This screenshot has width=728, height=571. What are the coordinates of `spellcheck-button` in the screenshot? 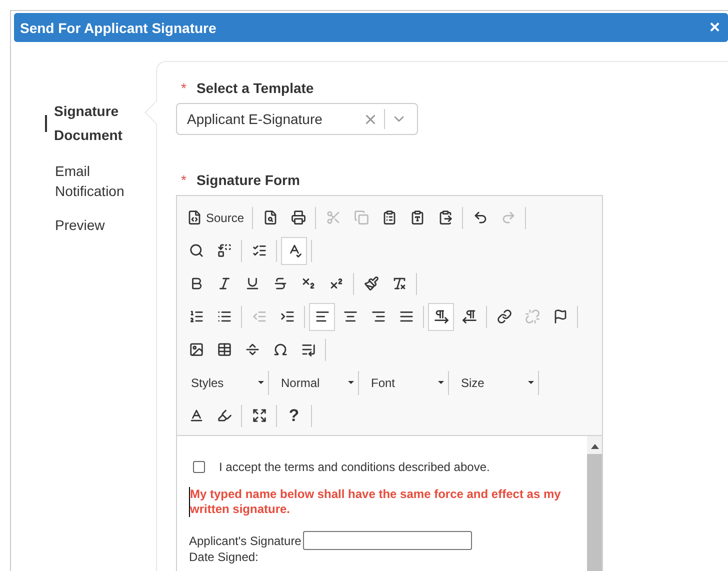 It's located at (294, 250).